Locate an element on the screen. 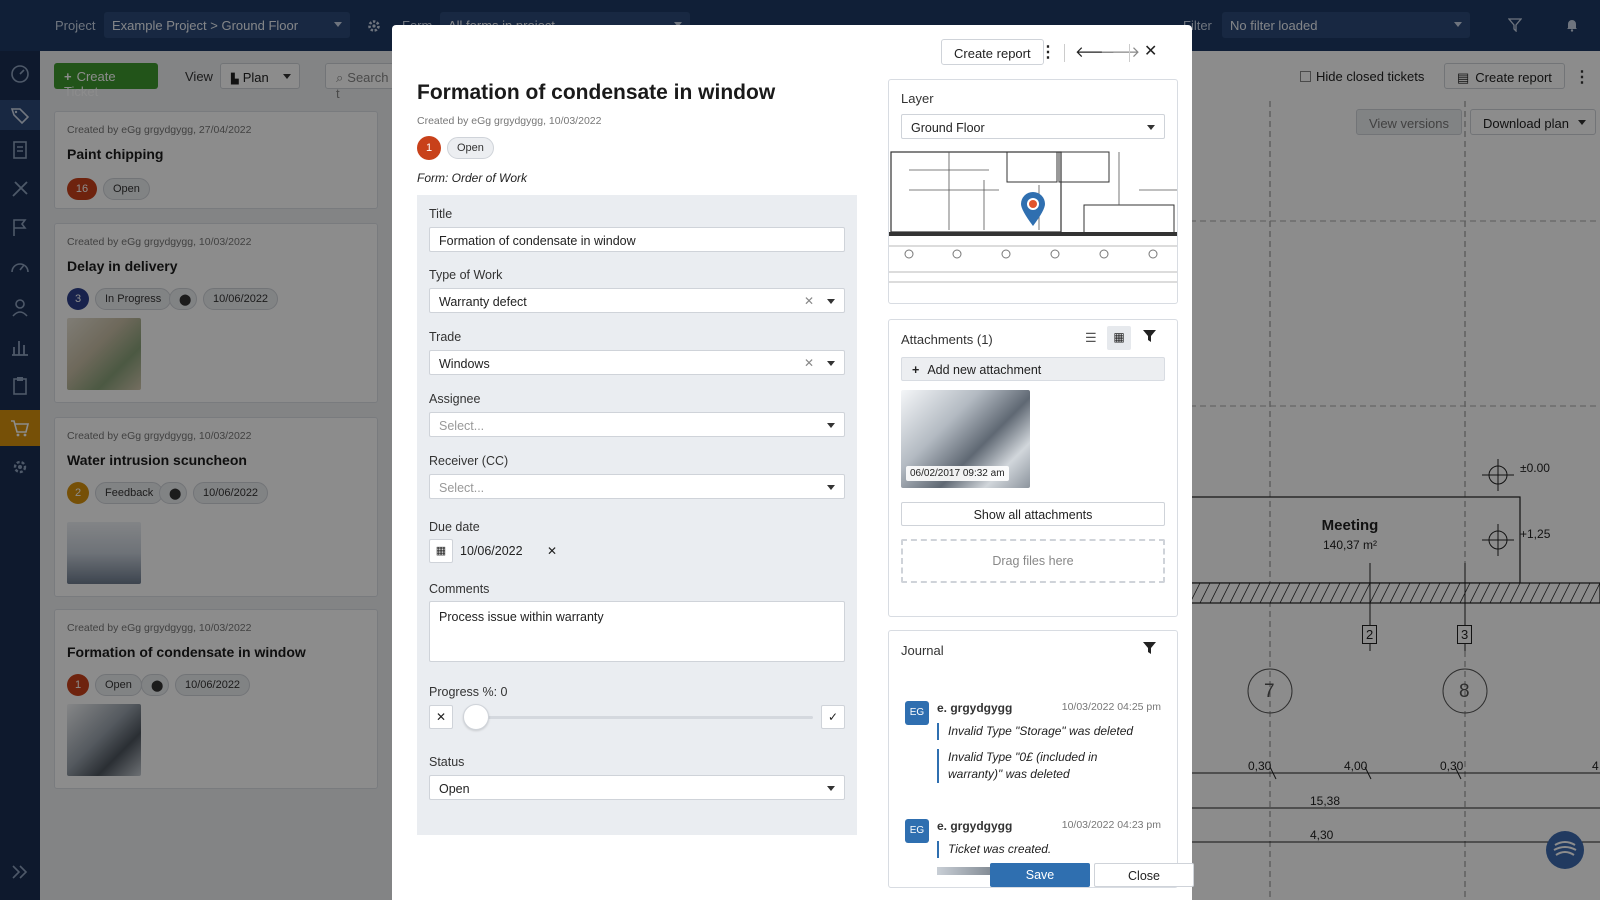 Image resolution: width=1600 pixels, height=900 pixels. flag-icon is located at coordinates (20, 228).